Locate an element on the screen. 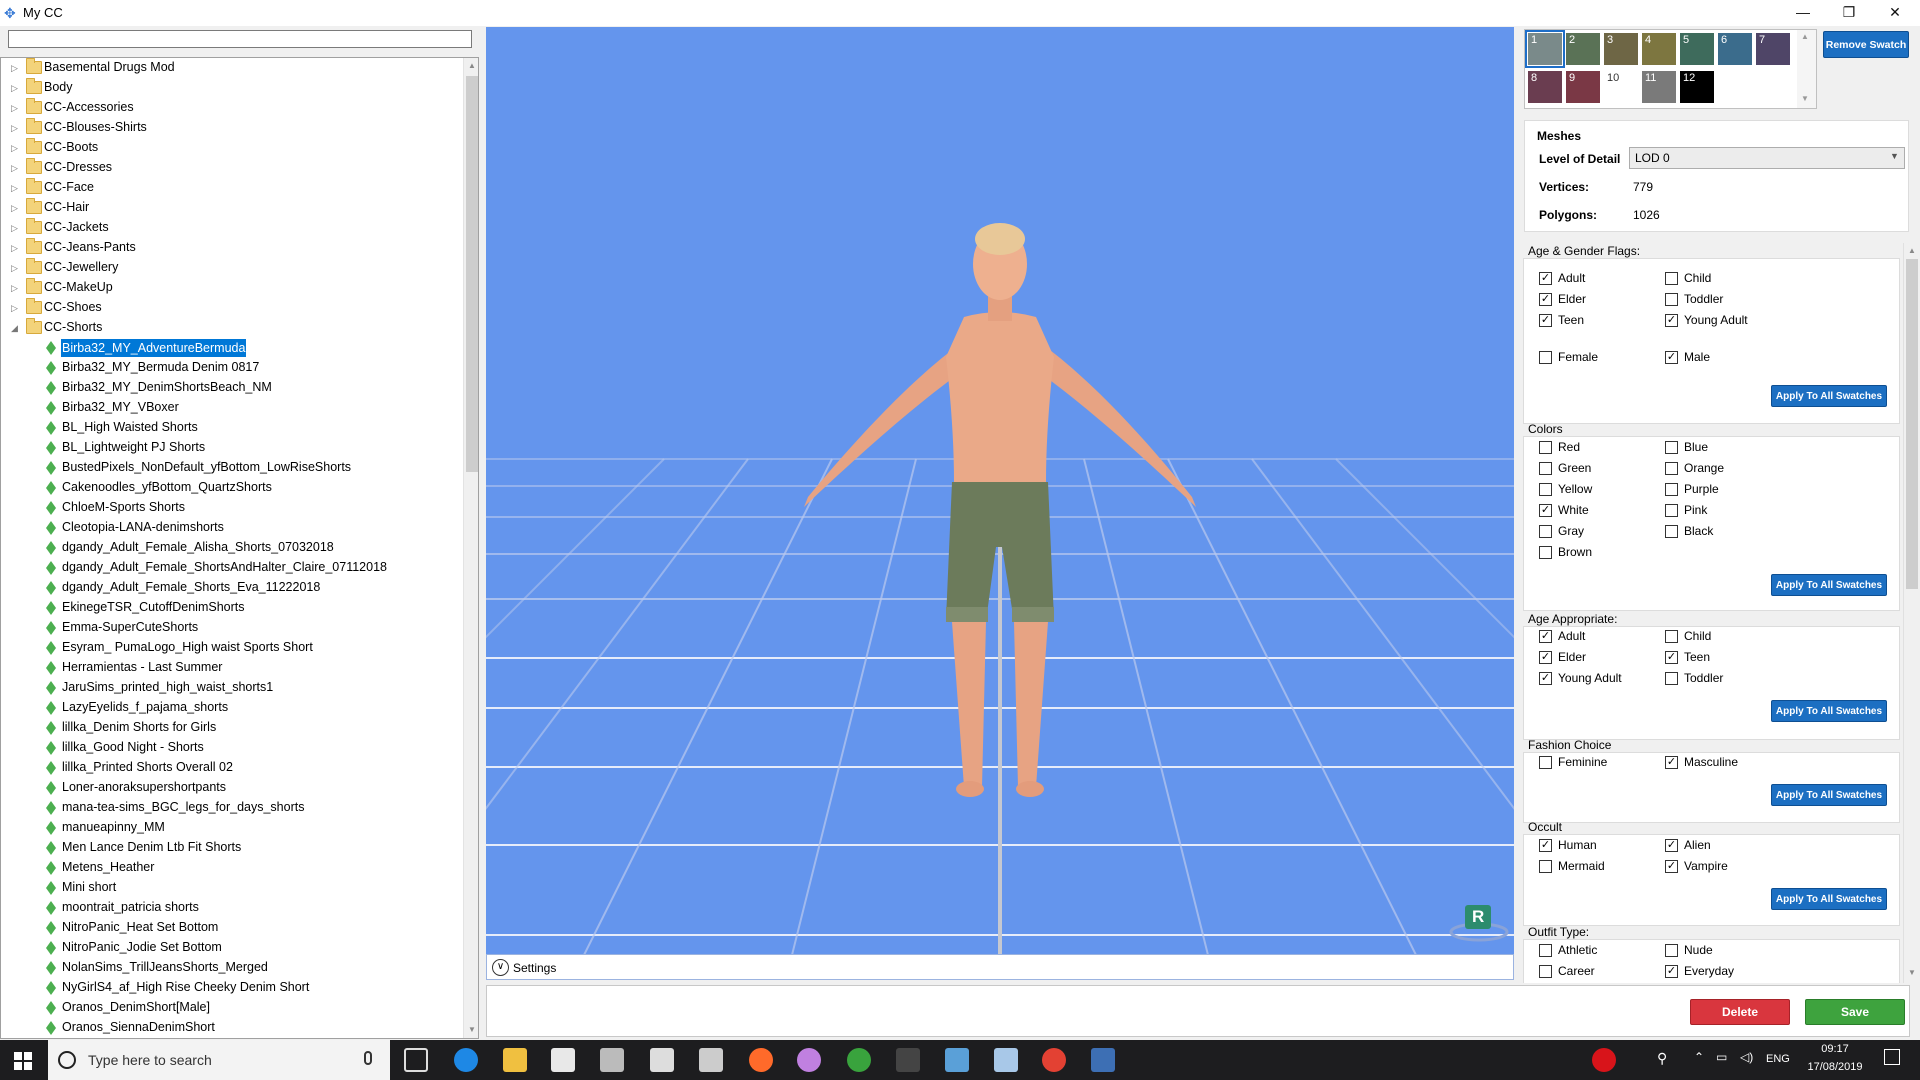 The height and width of the screenshot is (1080, 1920). chrome-icon is located at coordinates (1054, 1060).